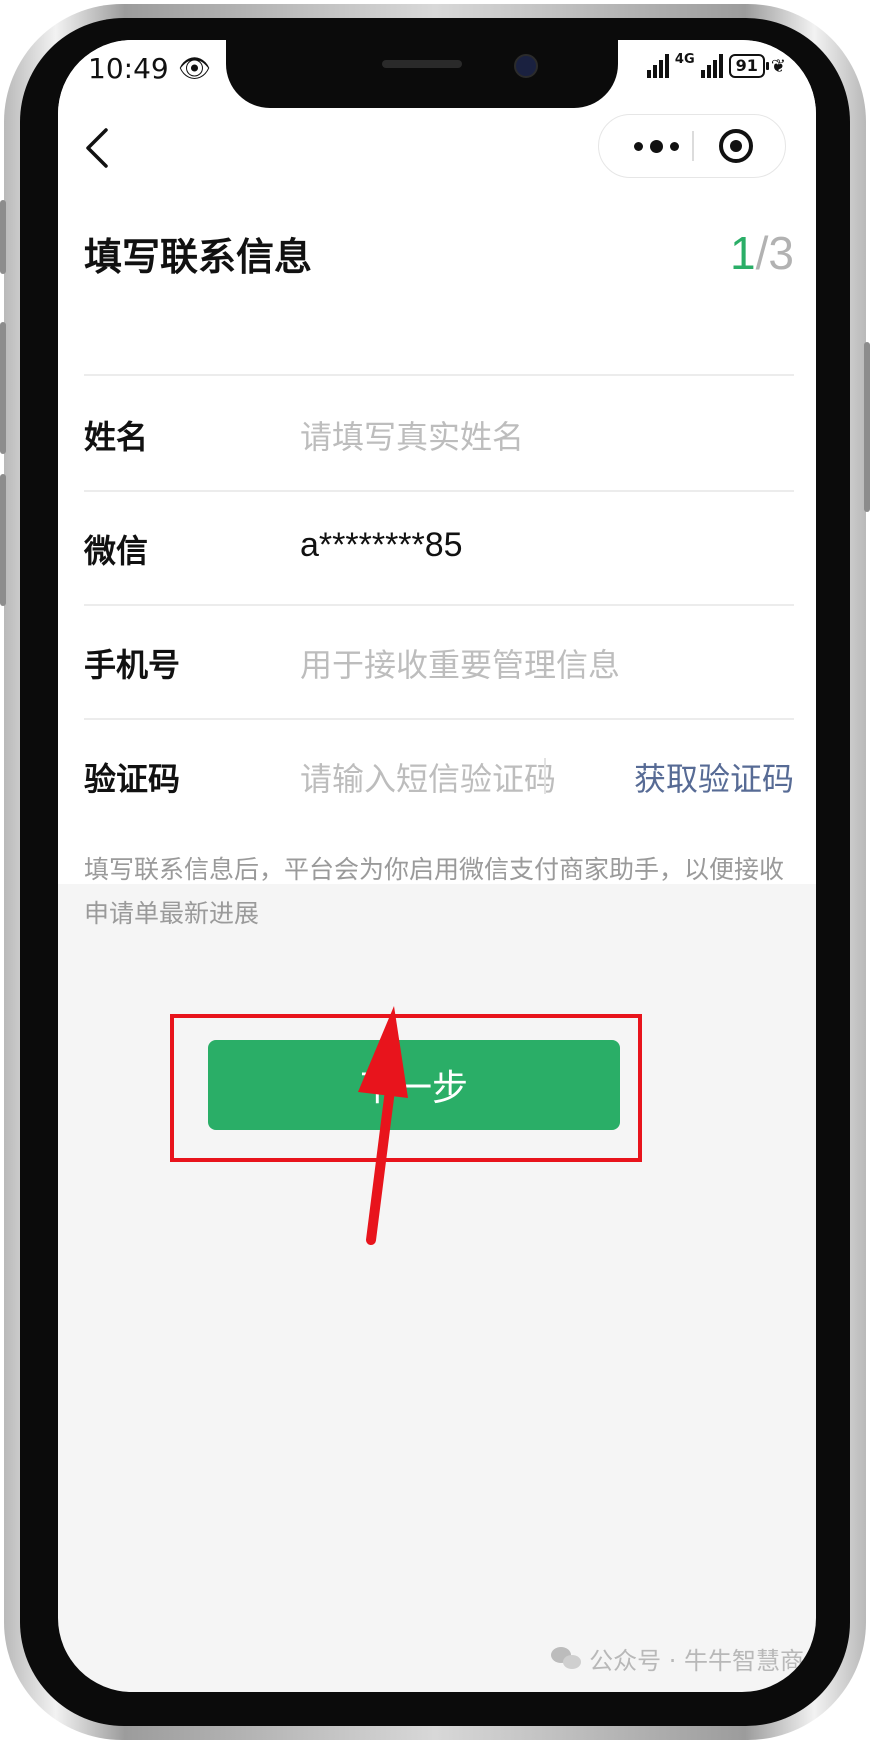 This screenshot has width=873, height=1749. I want to click on red-arrow-annotation, so click(383, 1125).